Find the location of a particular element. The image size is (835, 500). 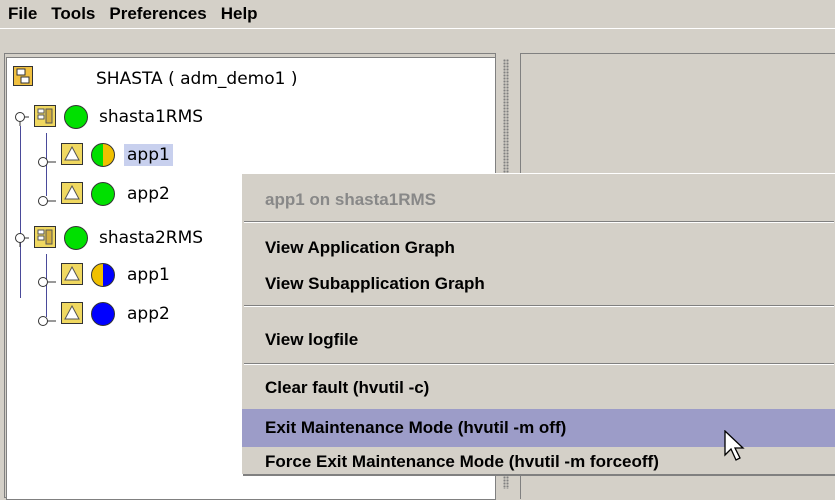

tree-root-label: SHASTA ( adm_demo1 ) is located at coordinates (196, 79).